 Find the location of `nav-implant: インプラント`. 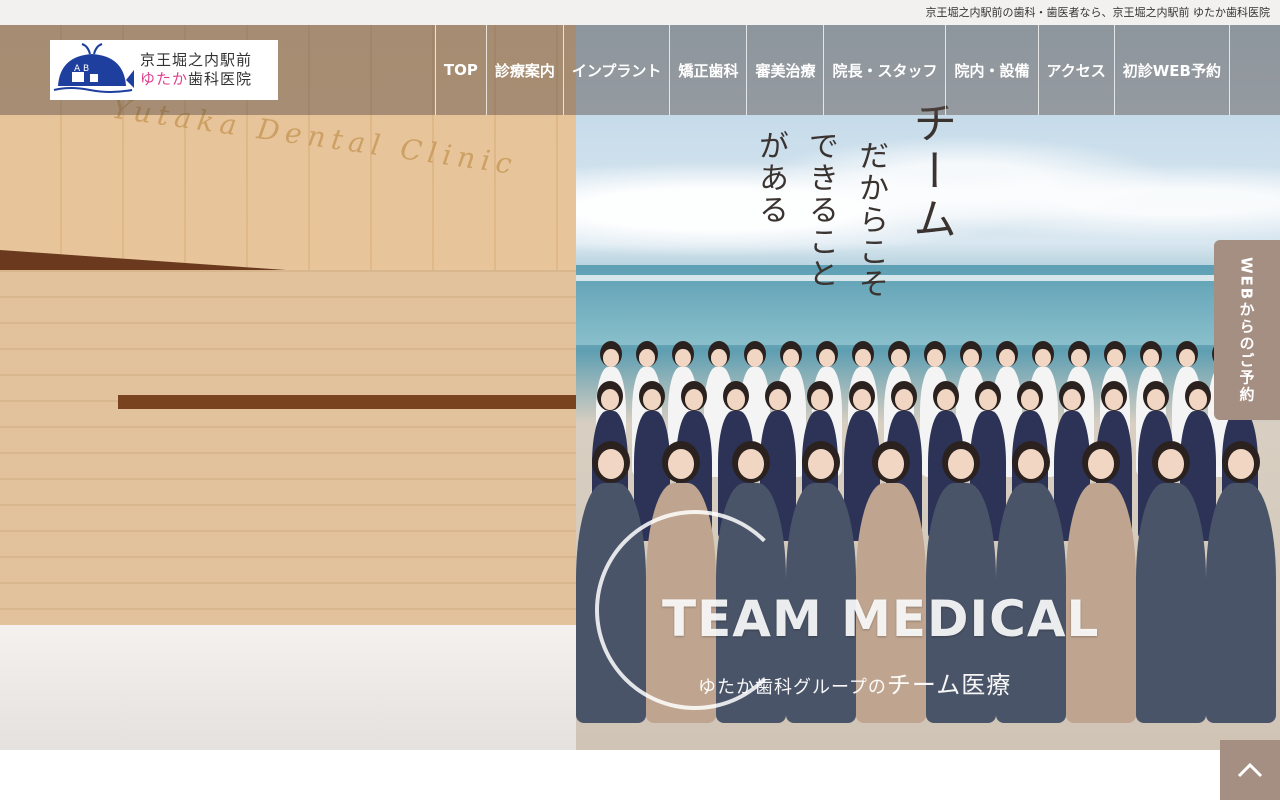

nav-implant: インプラント is located at coordinates (616, 70).